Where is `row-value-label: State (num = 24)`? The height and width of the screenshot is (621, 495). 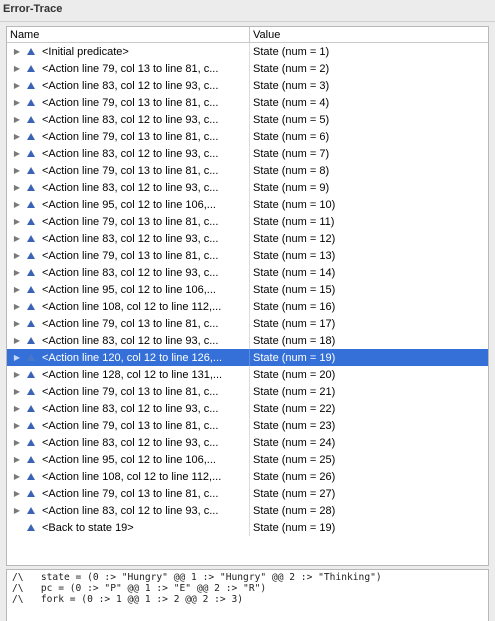 row-value-label: State (num = 24) is located at coordinates (294, 442).